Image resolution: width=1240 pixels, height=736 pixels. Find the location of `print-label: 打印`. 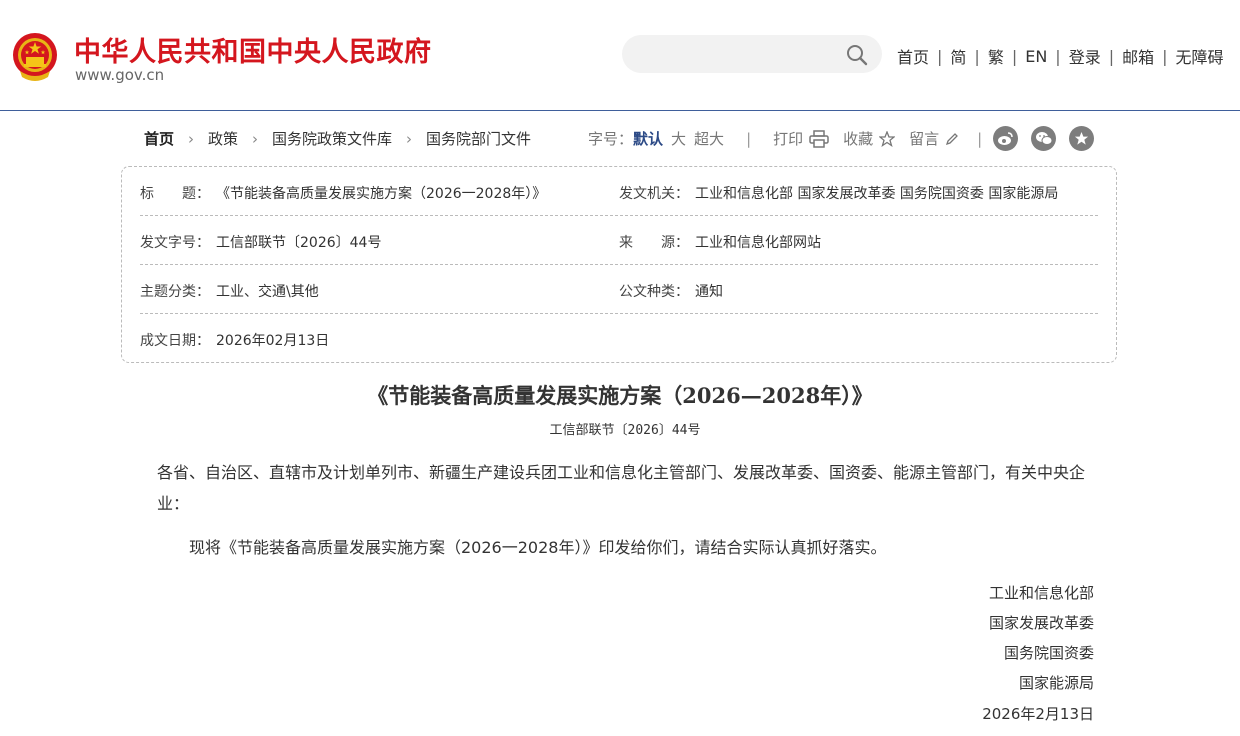

print-label: 打印 is located at coordinates (788, 139).